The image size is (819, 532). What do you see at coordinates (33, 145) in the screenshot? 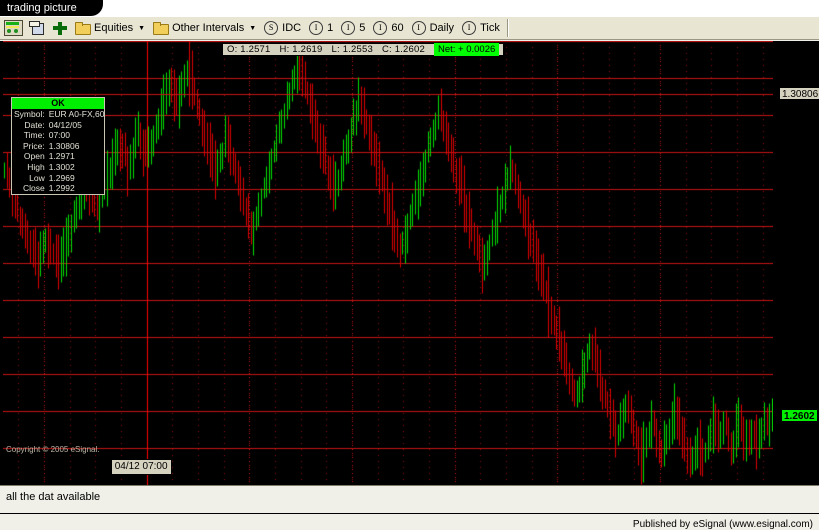
I see `data-window-key: Price:` at bounding box center [33, 145].